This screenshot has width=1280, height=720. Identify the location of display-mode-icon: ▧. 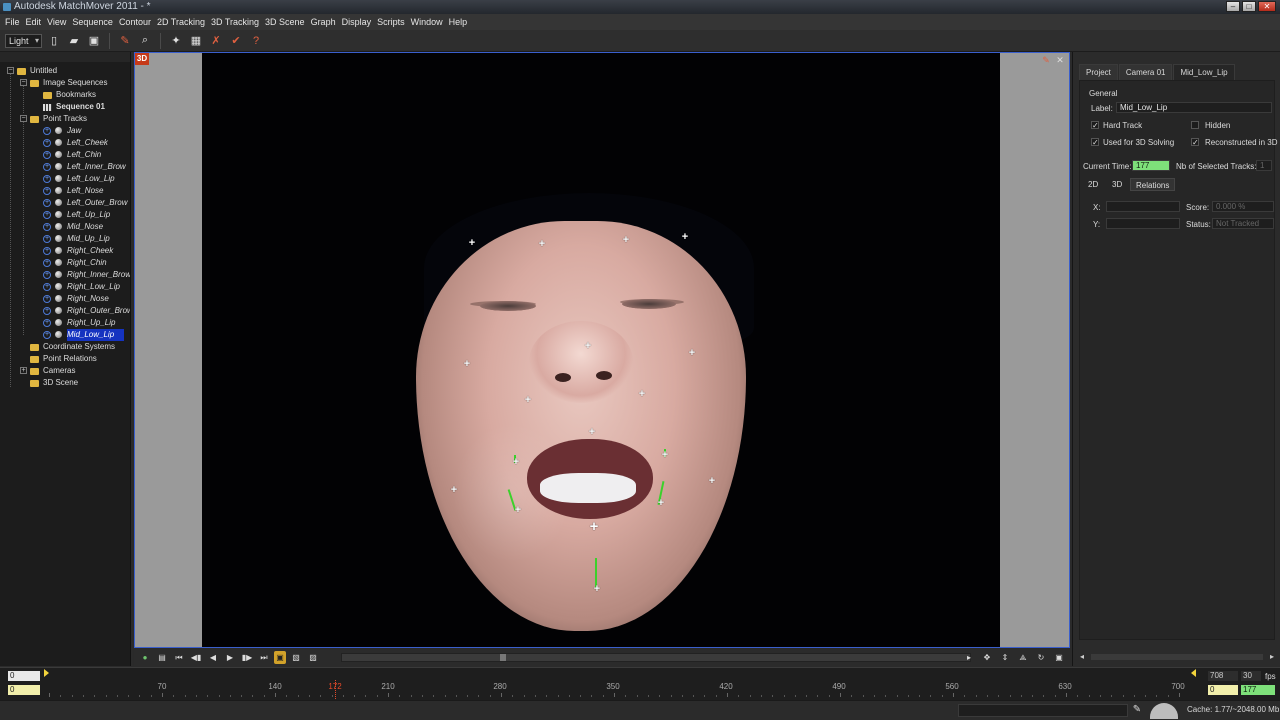
(296, 657).